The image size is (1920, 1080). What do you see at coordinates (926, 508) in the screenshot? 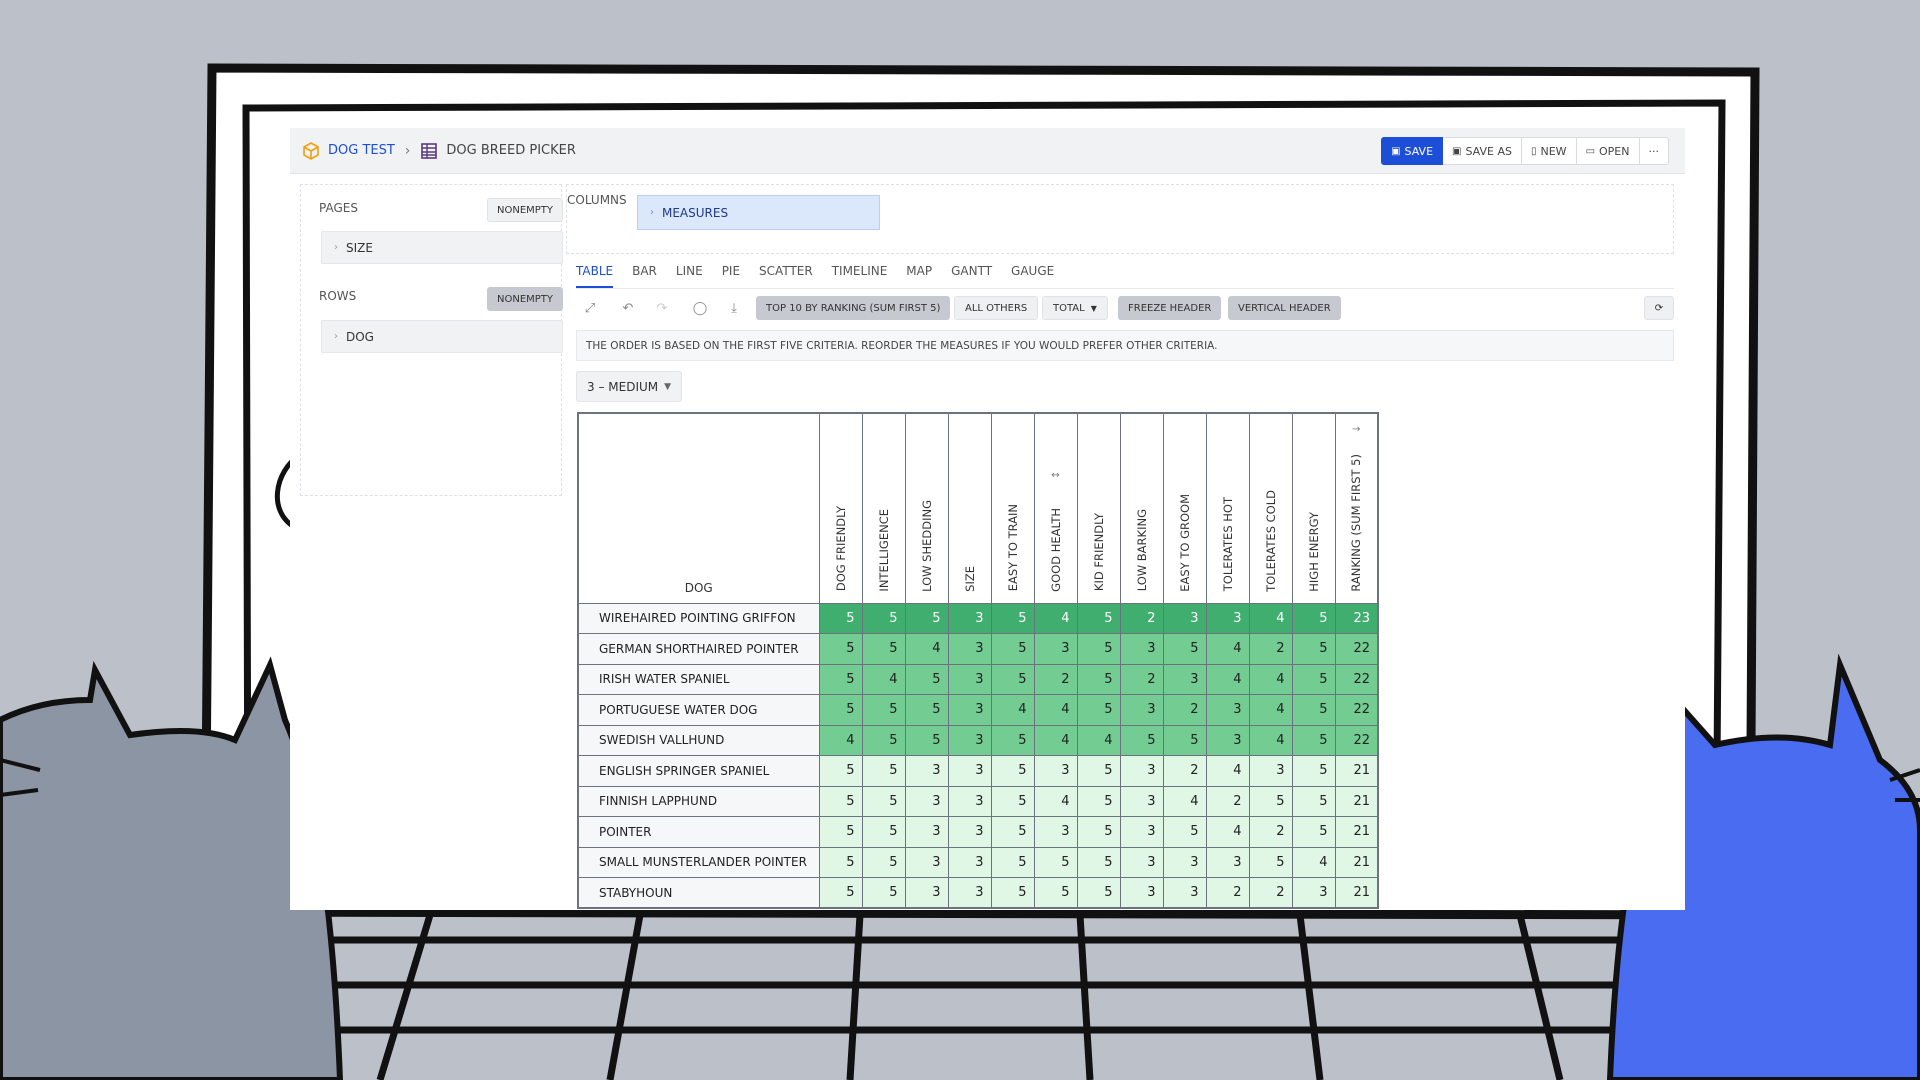
I see `column-header-low-shedding: LOW SHEDDING` at bounding box center [926, 508].